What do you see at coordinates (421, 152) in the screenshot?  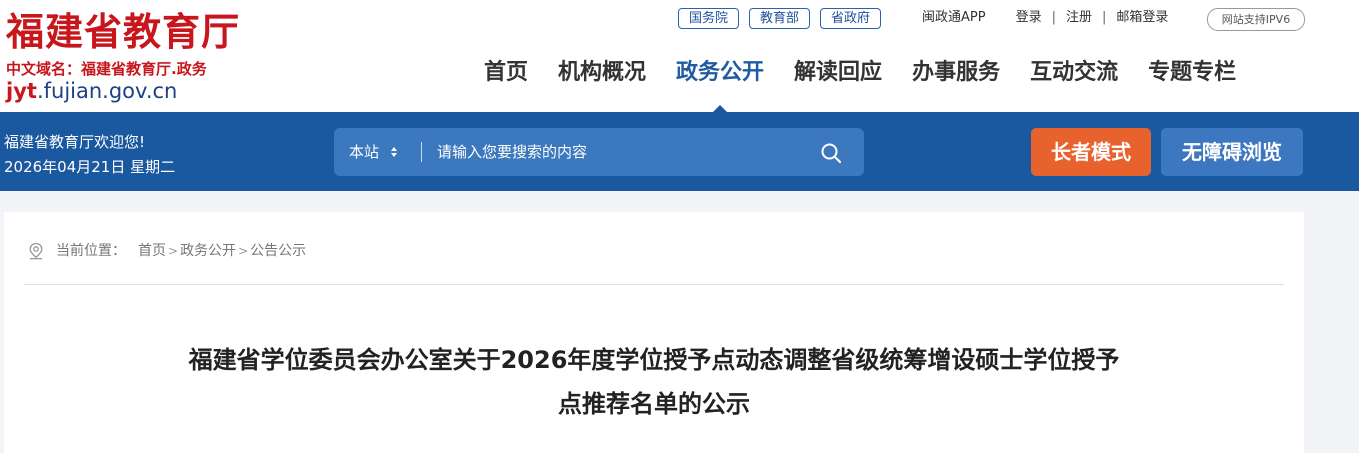 I see `search-divider` at bounding box center [421, 152].